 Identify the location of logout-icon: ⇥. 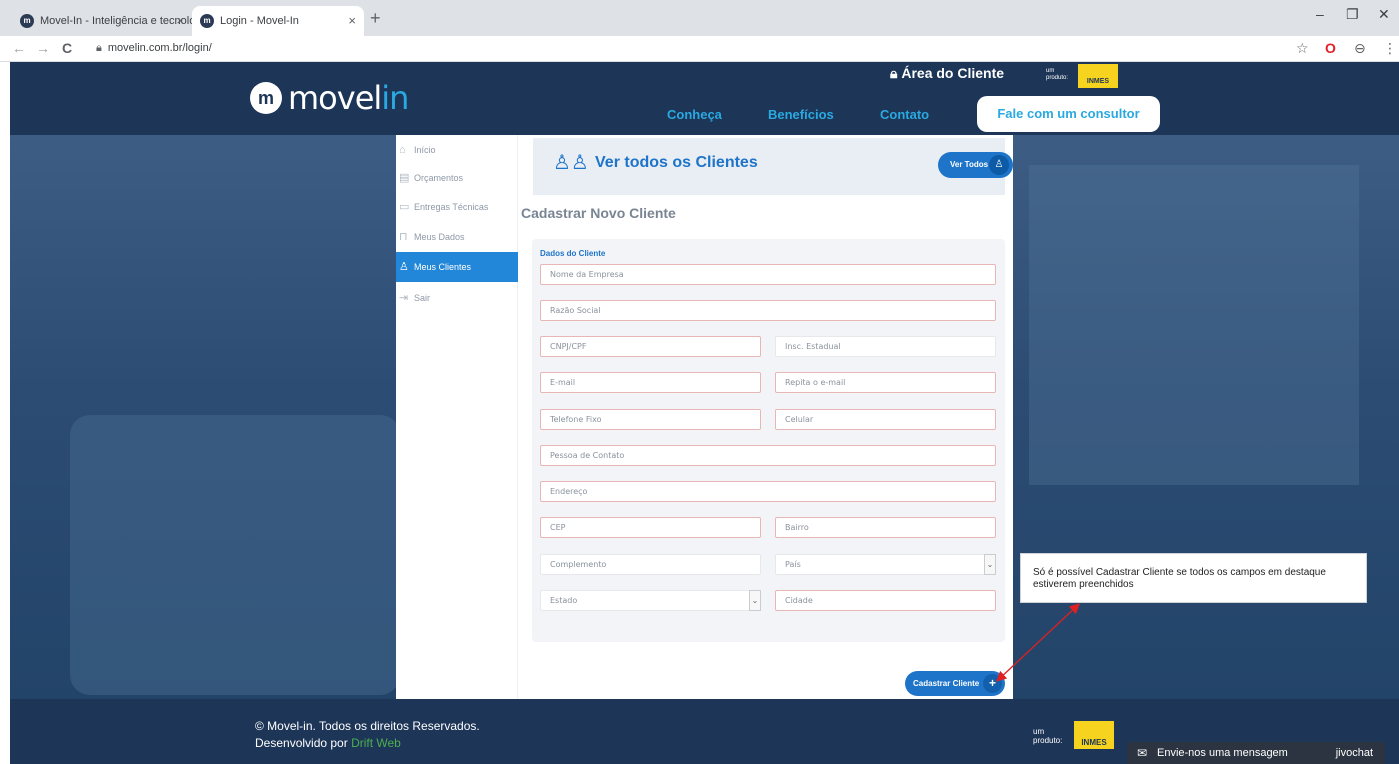
(404, 298).